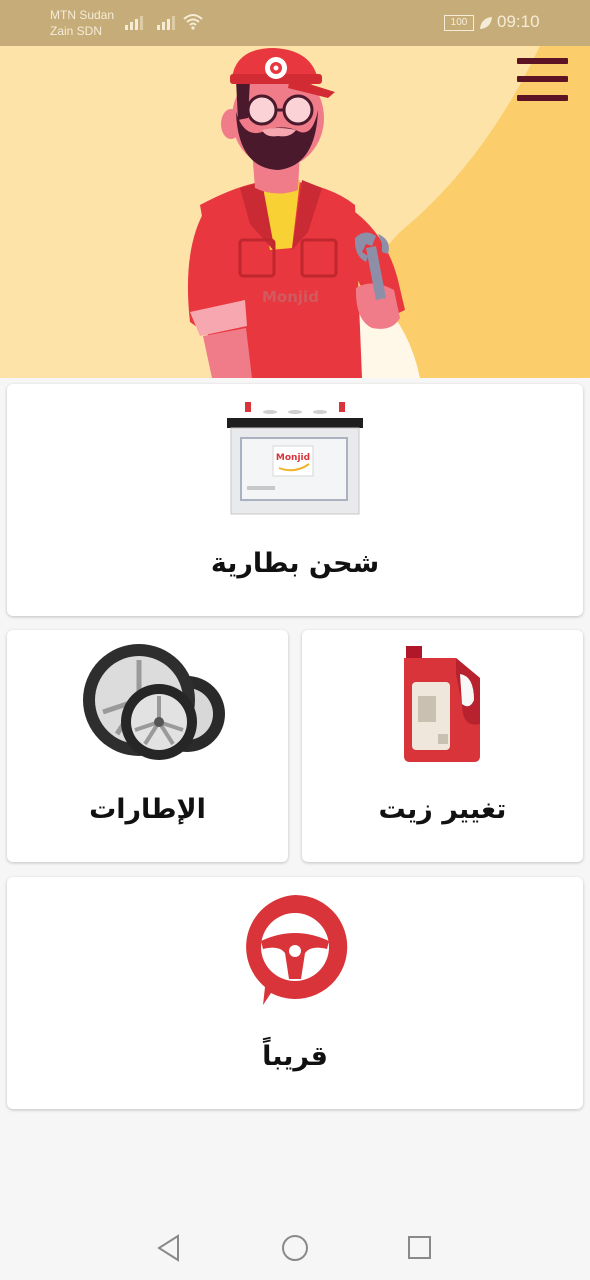 The image size is (590, 1280). Describe the element at coordinates (442, 809) in the screenshot. I see `oil-label: تغيير زيت` at that location.